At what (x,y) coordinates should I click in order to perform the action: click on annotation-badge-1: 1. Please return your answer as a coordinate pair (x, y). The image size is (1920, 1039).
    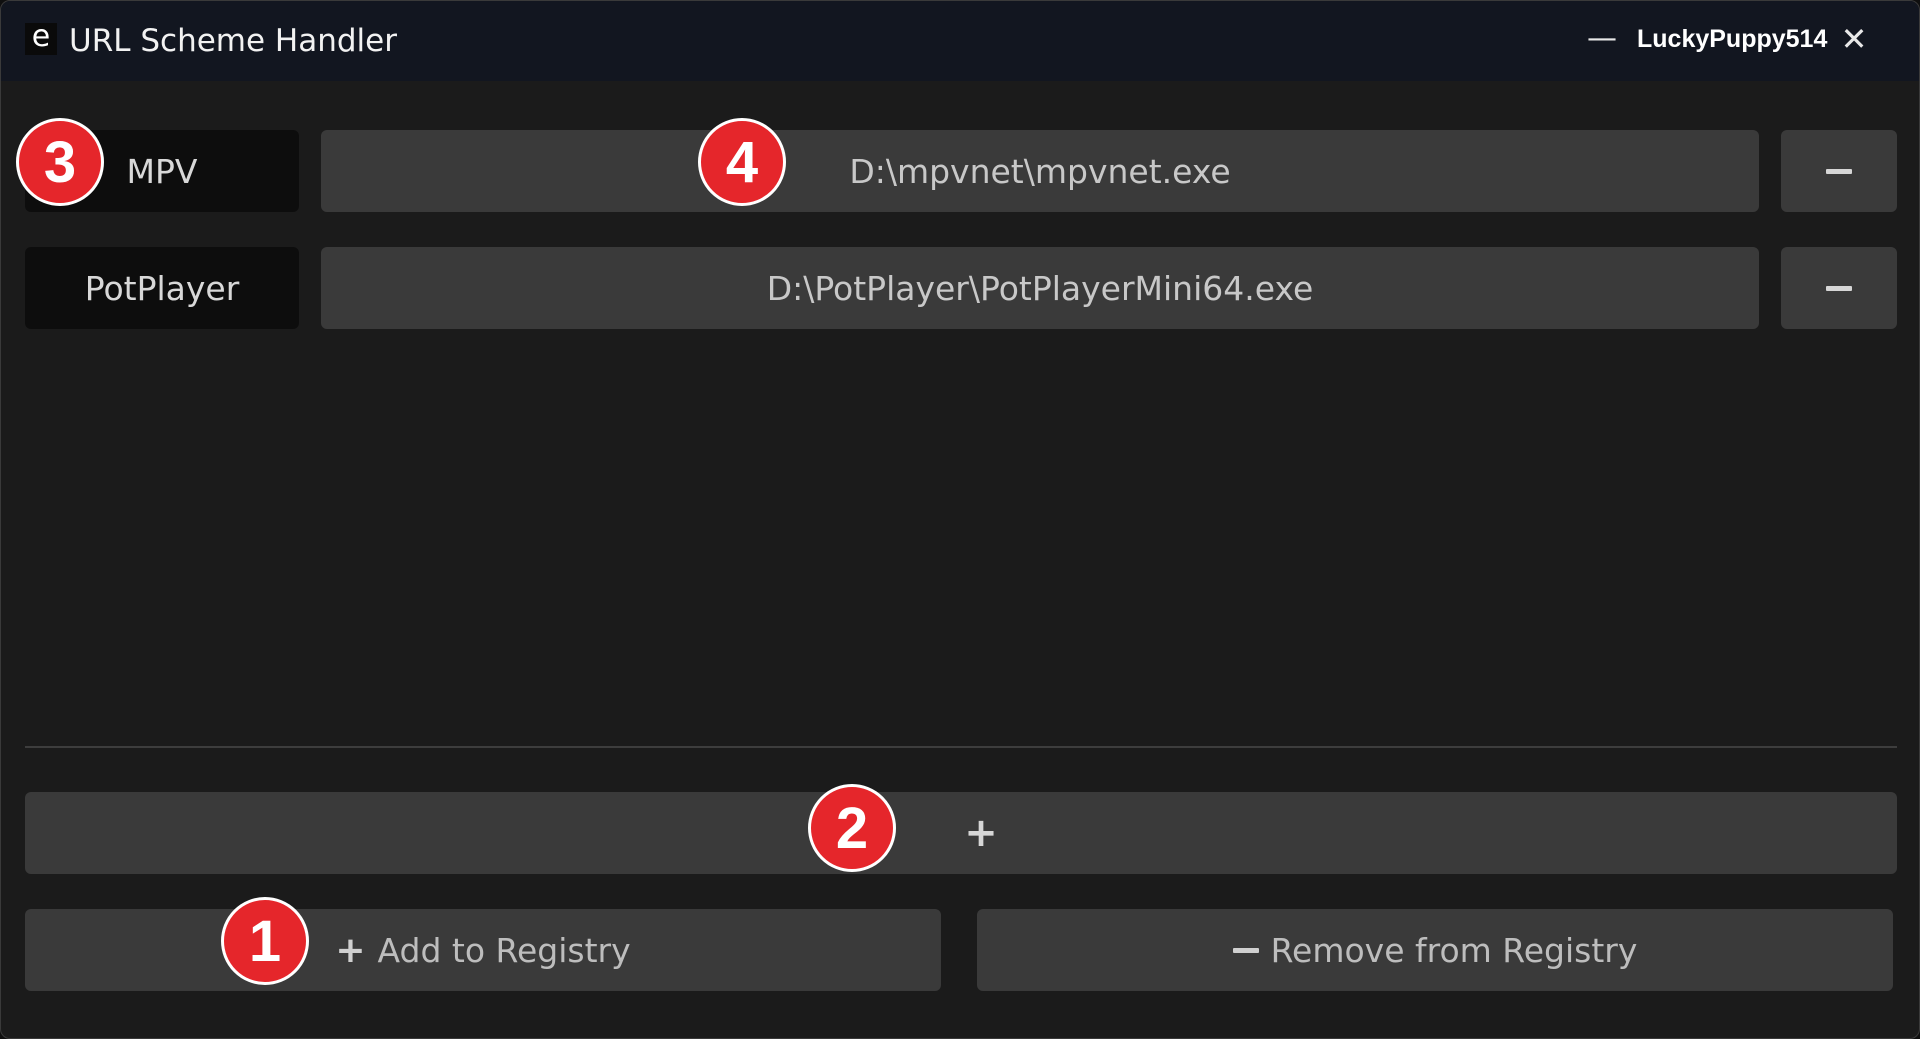
    Looking at the image, I should click on (265, 941).